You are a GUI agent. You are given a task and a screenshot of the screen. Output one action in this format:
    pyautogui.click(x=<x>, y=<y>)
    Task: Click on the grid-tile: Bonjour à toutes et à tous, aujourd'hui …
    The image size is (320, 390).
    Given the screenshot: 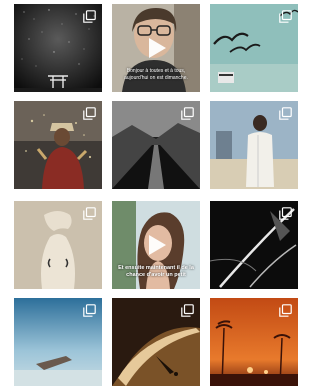 What is the action you would take?
    pyautogui.click(x=156, y=48)
    